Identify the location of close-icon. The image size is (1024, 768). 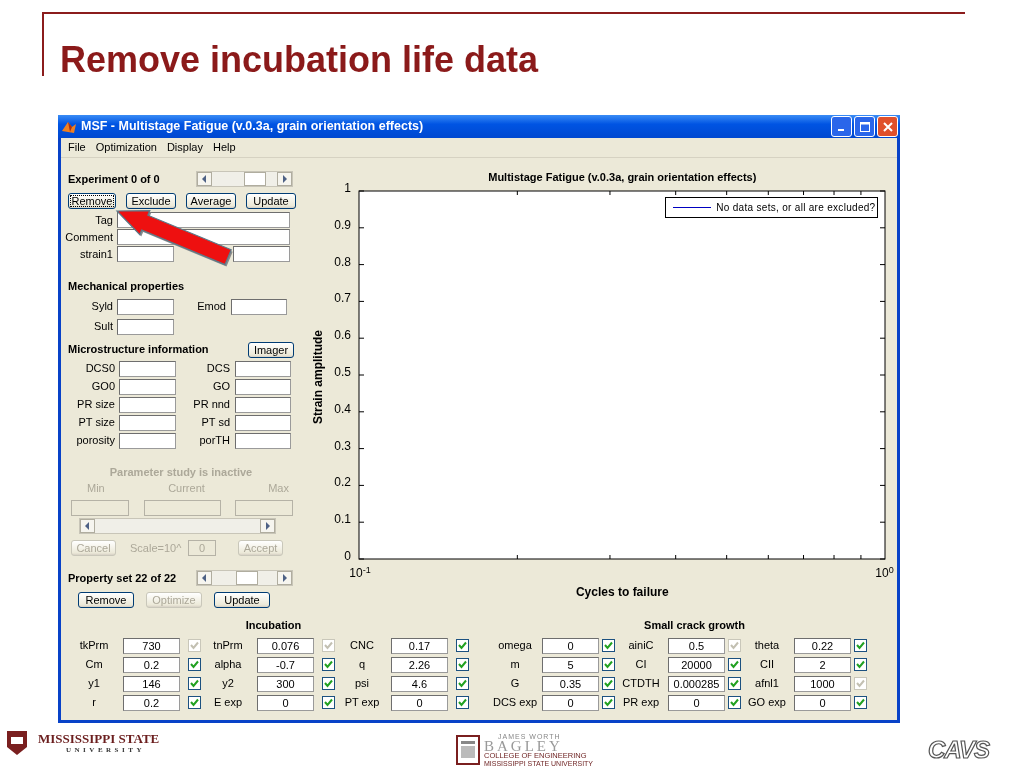
(887, 126).